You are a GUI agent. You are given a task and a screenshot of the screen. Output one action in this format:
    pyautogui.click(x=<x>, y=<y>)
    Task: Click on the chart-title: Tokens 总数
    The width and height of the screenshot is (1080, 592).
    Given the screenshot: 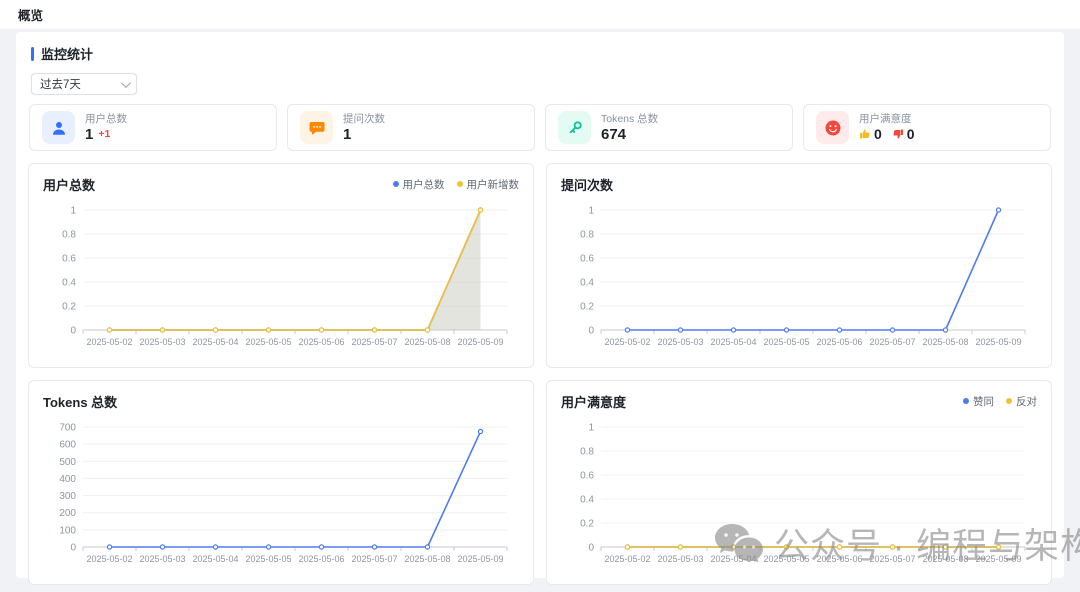 What is the action you would take?
    pyautogui.click(x=80, y=402)
    